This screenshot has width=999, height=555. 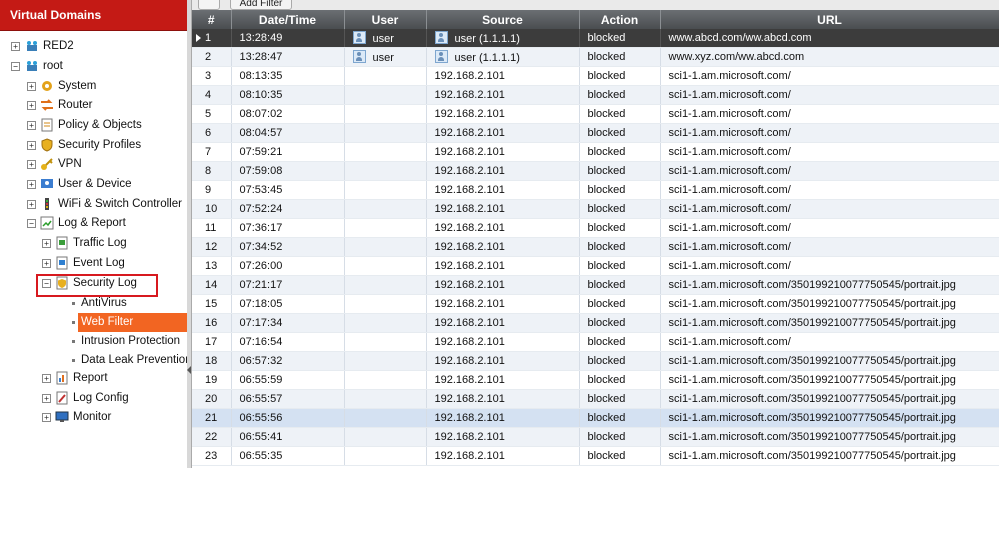 I want to click on tree-item-log-config: + Log Config, so click(x=93, y=398).